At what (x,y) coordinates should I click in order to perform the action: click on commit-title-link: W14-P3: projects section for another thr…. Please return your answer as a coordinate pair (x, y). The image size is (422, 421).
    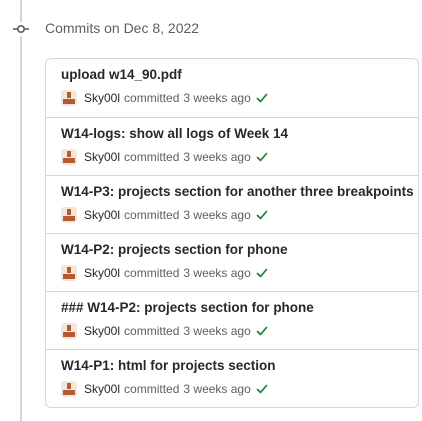
    Looking at the image, I should click on (237, 191).